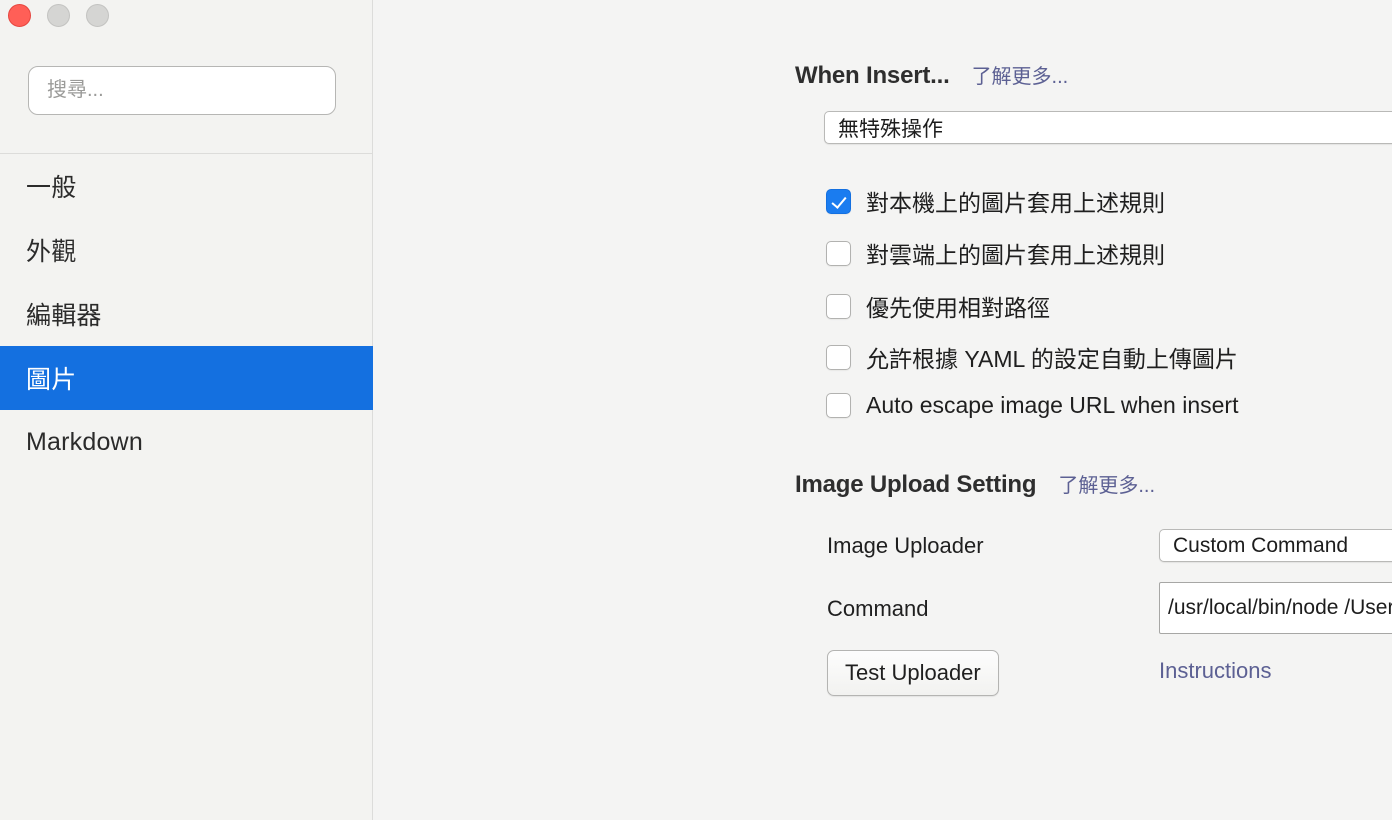  Describe the element at coordinates (916, 484) in the screenshot. I see `section-title: Image Upload Setting` at that location.